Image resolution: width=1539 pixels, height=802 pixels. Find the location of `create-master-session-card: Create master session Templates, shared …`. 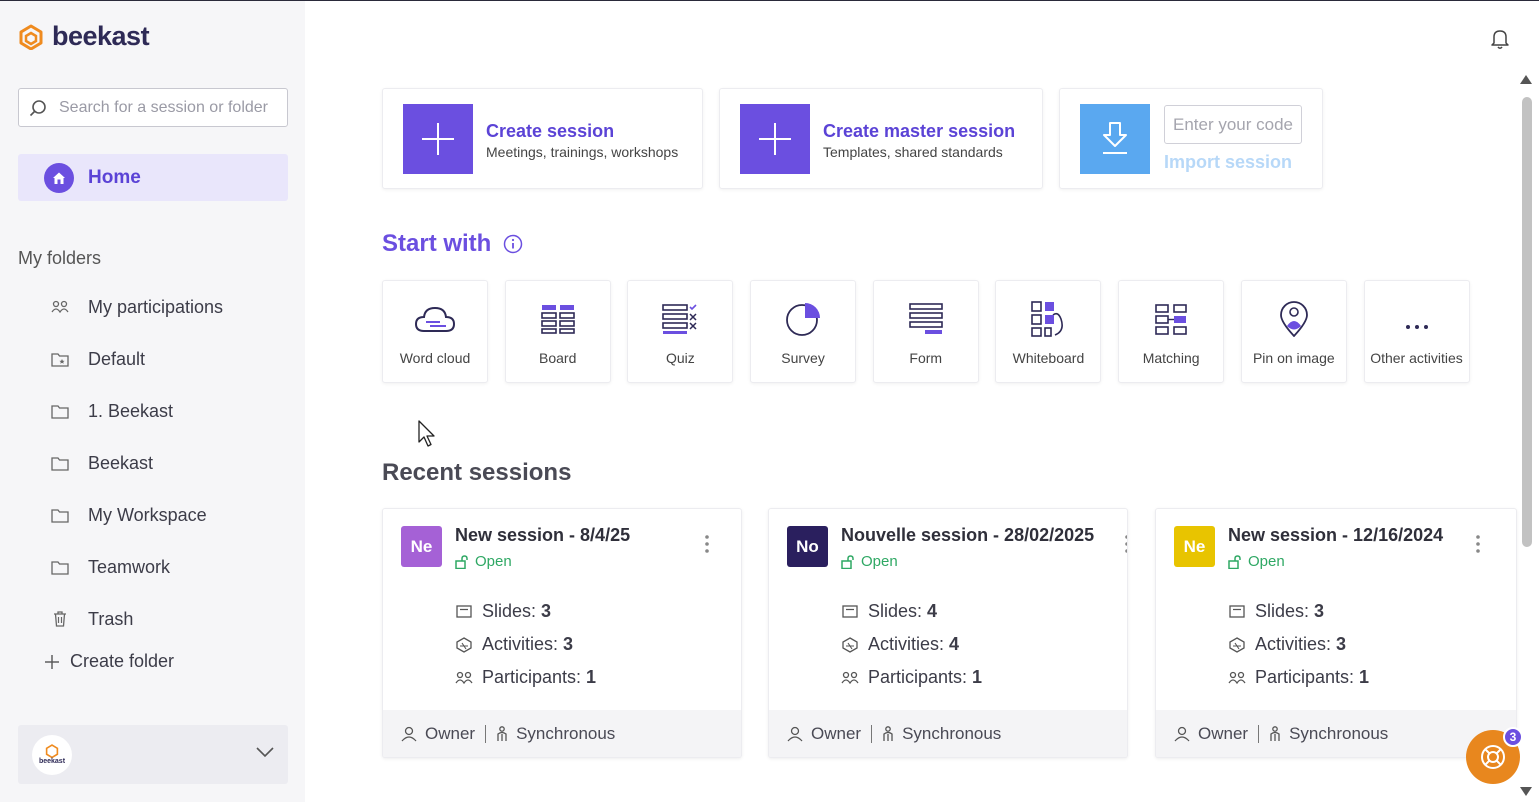

create-master-session-card: Create master session Templates, shared … is located at coordinates (881, 138).